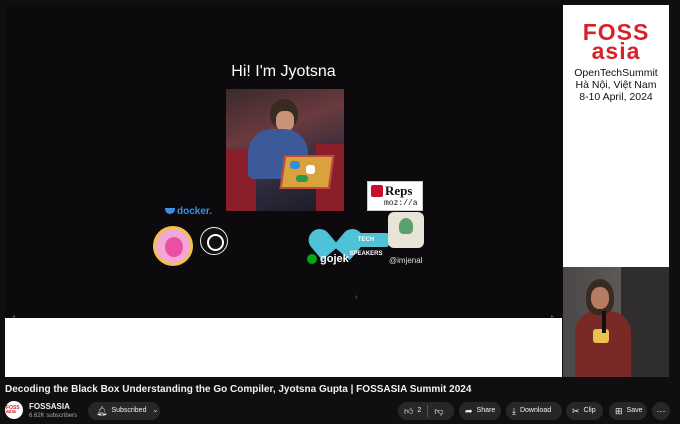 Image resolution: width=680 pixels, height=424 pixels. What do you see at coordinates (486, 410) in the screenshot?
I see `share-label: Share` at bounding box center [486, 410].